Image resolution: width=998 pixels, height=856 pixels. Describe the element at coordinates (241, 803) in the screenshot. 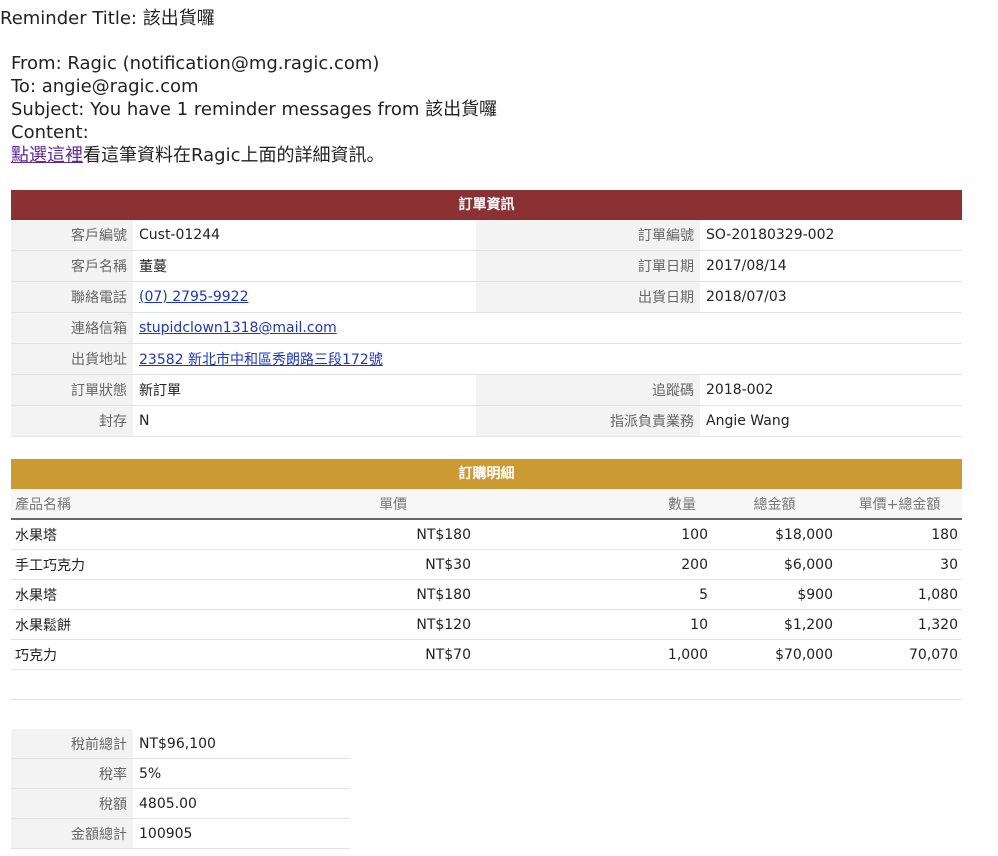

I see `tax-amount-value: 4805.00` at that location.